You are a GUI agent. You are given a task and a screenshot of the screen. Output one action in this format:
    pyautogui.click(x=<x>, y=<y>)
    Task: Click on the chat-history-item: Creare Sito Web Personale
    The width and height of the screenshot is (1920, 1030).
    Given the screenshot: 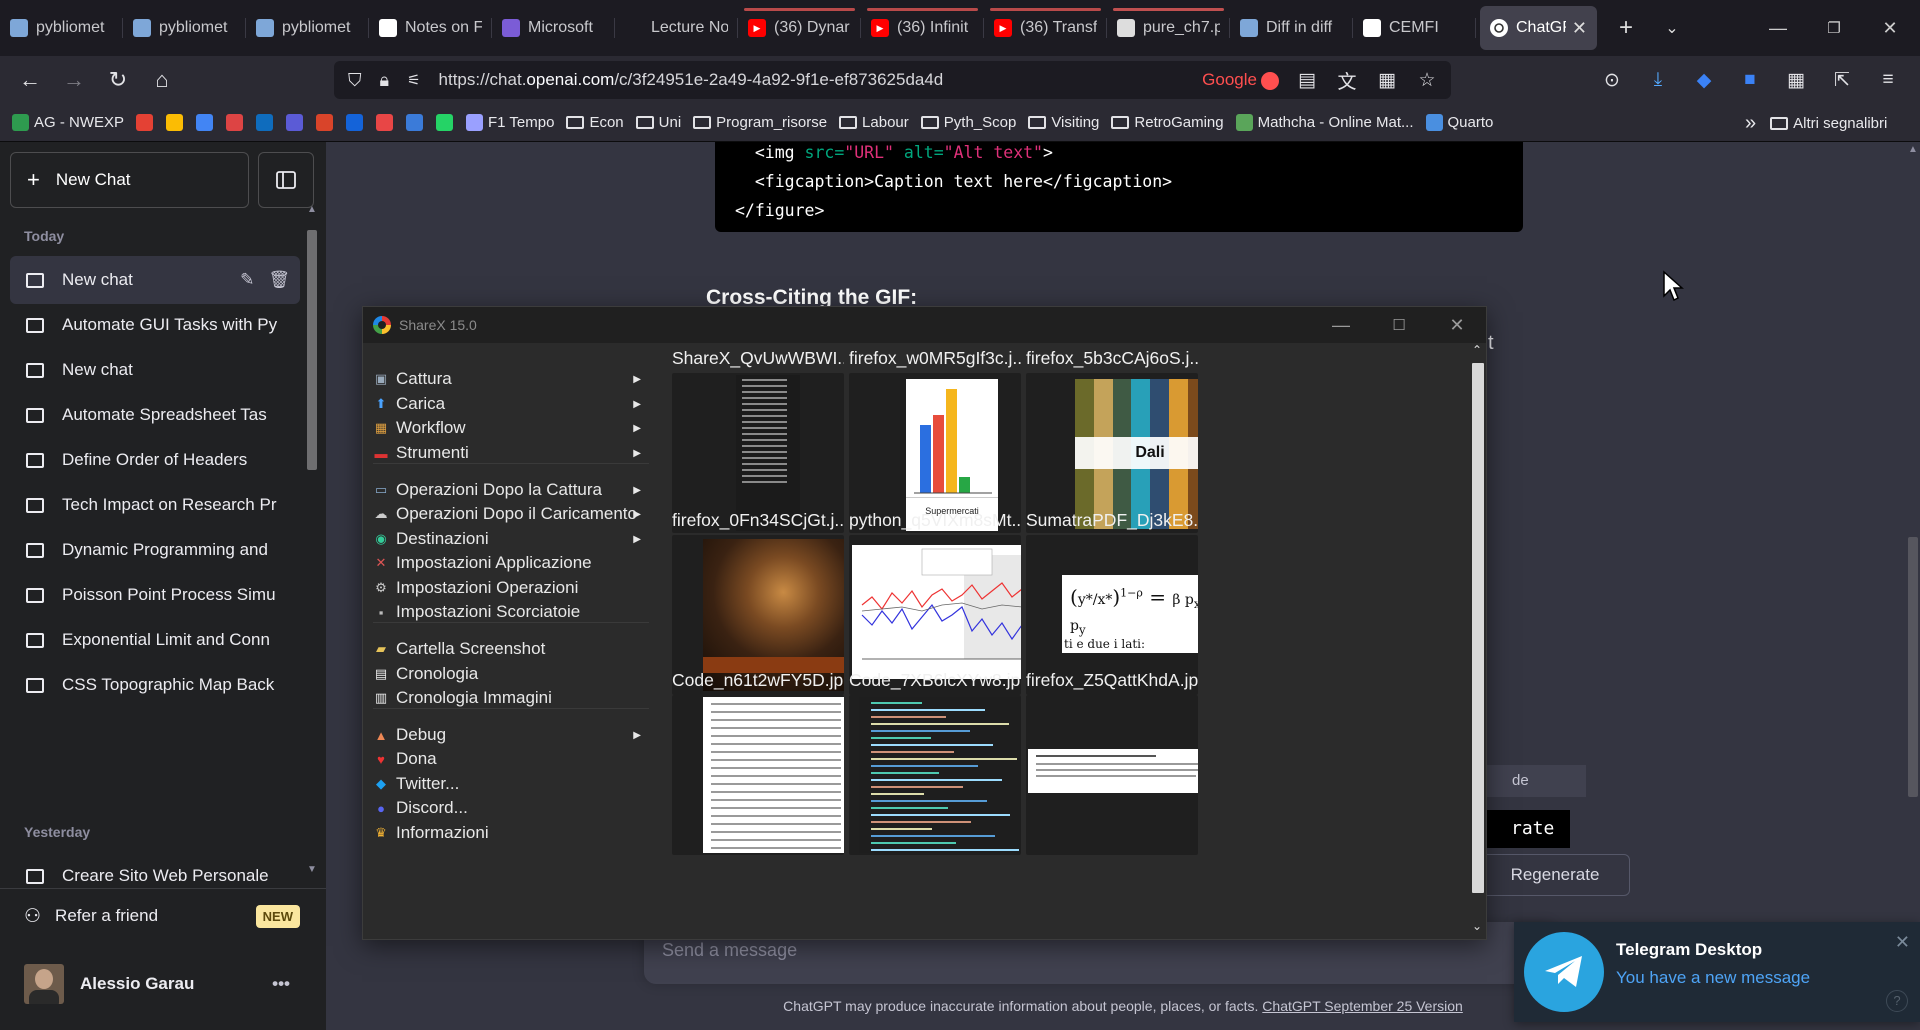 What is the action you would take?
    pyautogui.click(x=155, y=870)
    